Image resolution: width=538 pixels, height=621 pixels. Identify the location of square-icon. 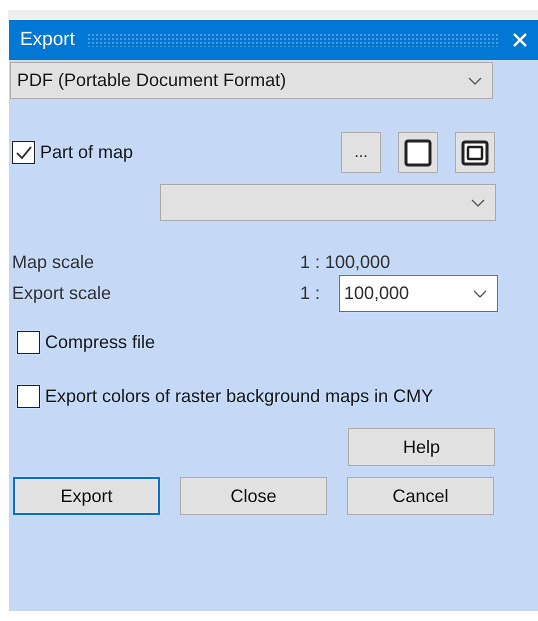
(418, 152).